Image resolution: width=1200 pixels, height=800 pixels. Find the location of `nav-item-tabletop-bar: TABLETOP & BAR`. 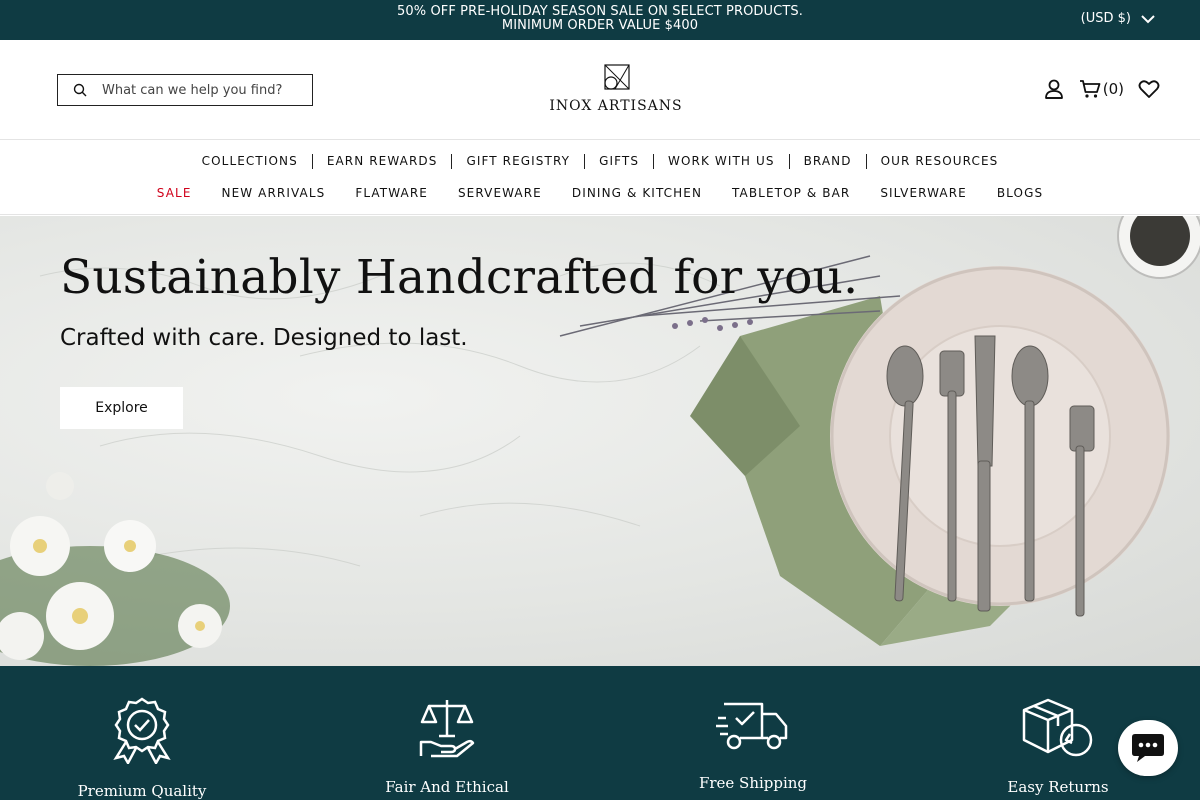

nav-item-tabletop-bar: TABLETOP & BAR is located at coordinates (791, 193).